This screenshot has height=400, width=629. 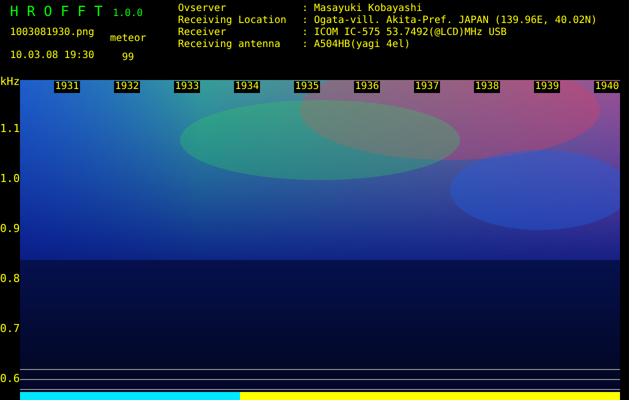 What do you see at coordinates (53, 33) in the screenshot?
I see `file-name: 1003081930.png` at bounding box center [53, 33].